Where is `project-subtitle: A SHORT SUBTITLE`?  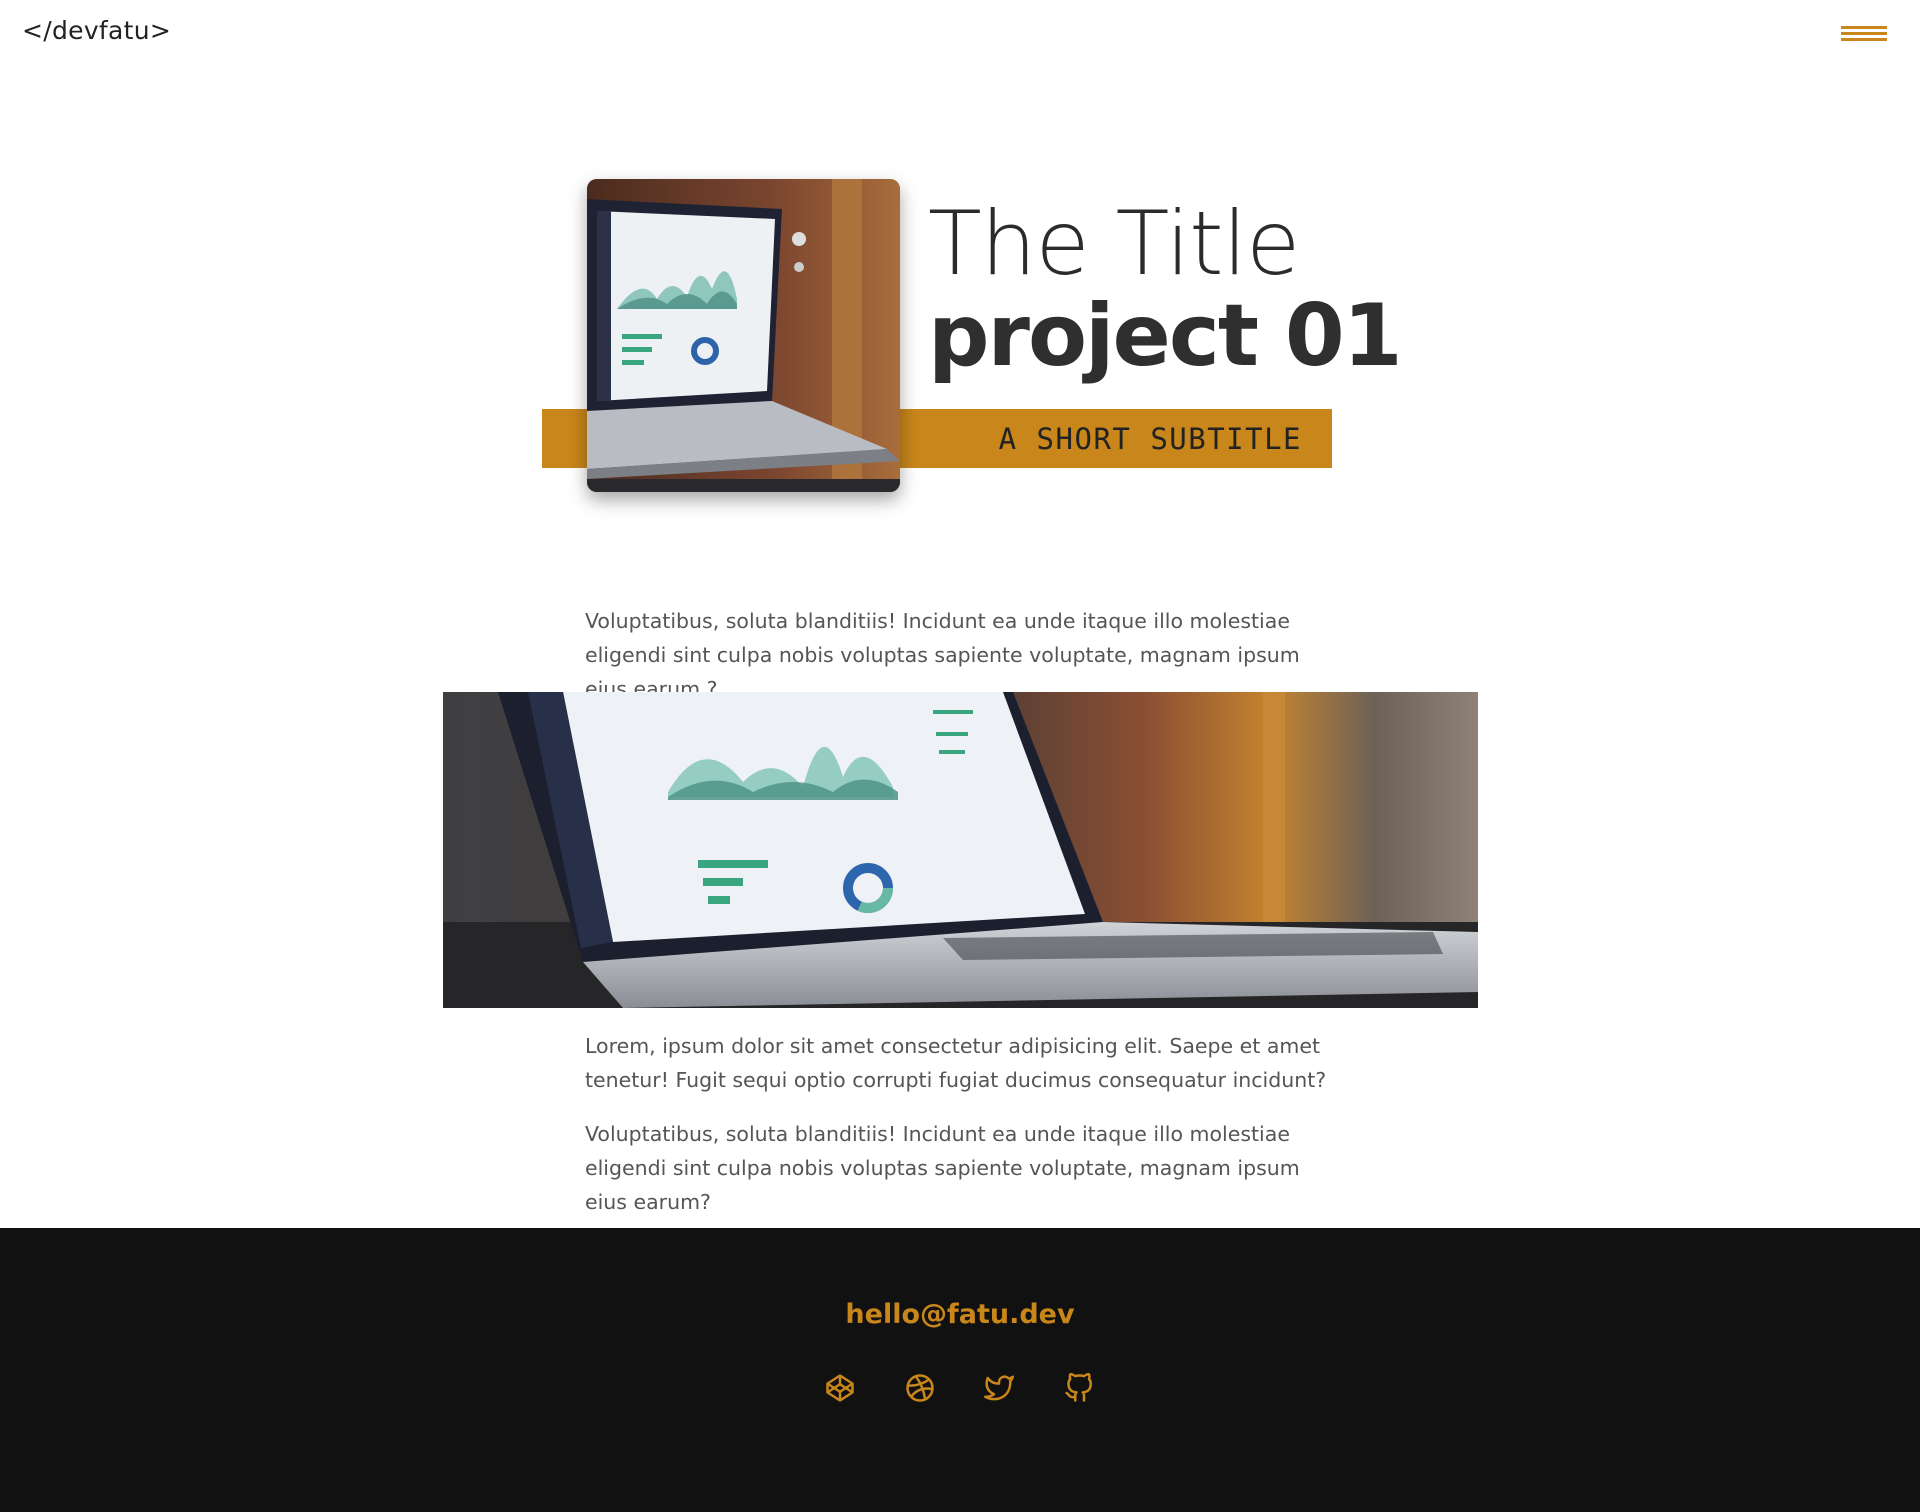 project-subtitle: A SHORT SUBTITLE is located at coordinates (1150, 439).